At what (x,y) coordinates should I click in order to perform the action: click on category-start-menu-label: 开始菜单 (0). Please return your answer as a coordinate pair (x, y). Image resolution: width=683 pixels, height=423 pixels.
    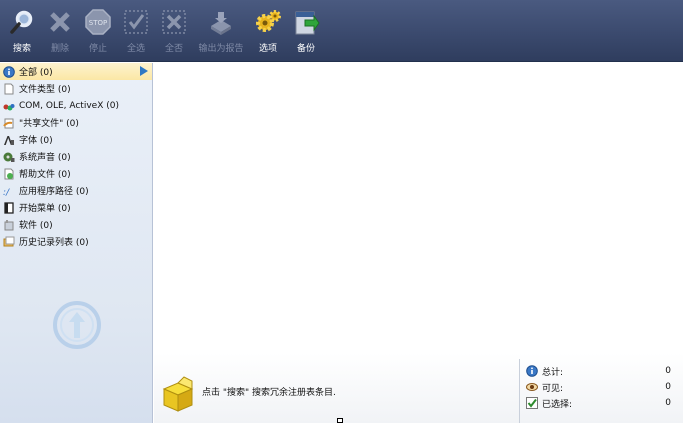
    Looking at the image, I should click on (45, 209).